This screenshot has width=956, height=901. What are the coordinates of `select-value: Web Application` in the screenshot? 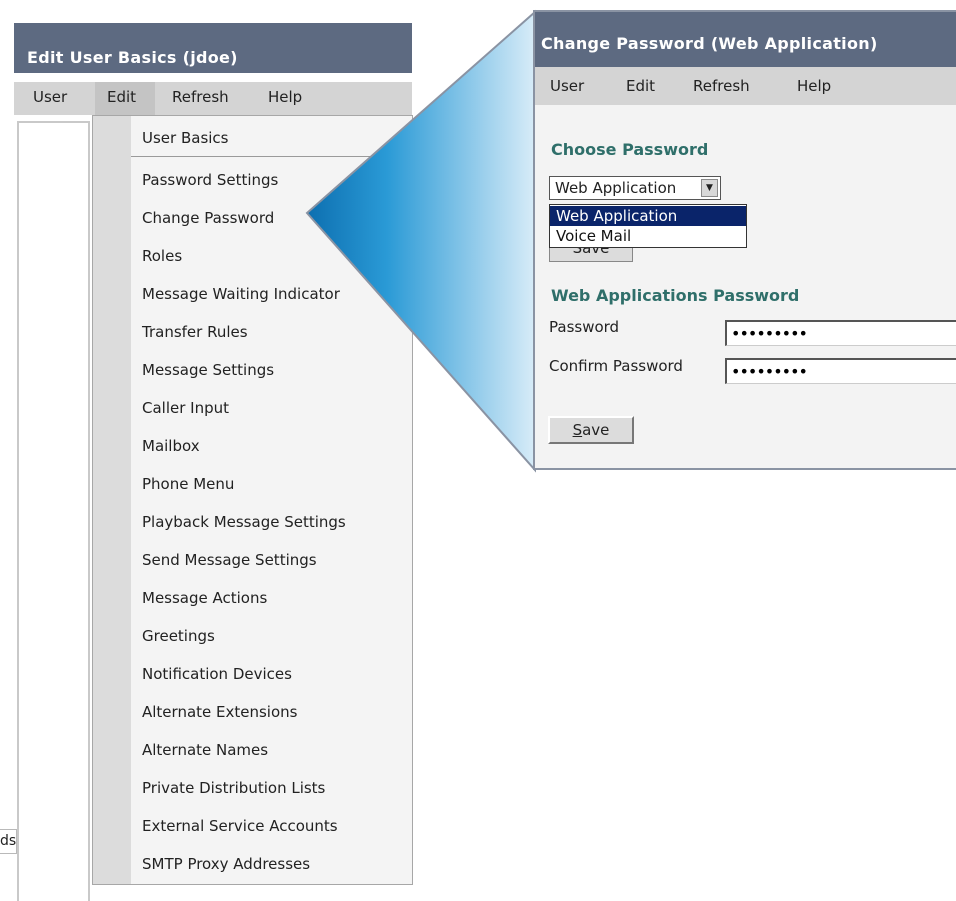 It's located at (616, 188).